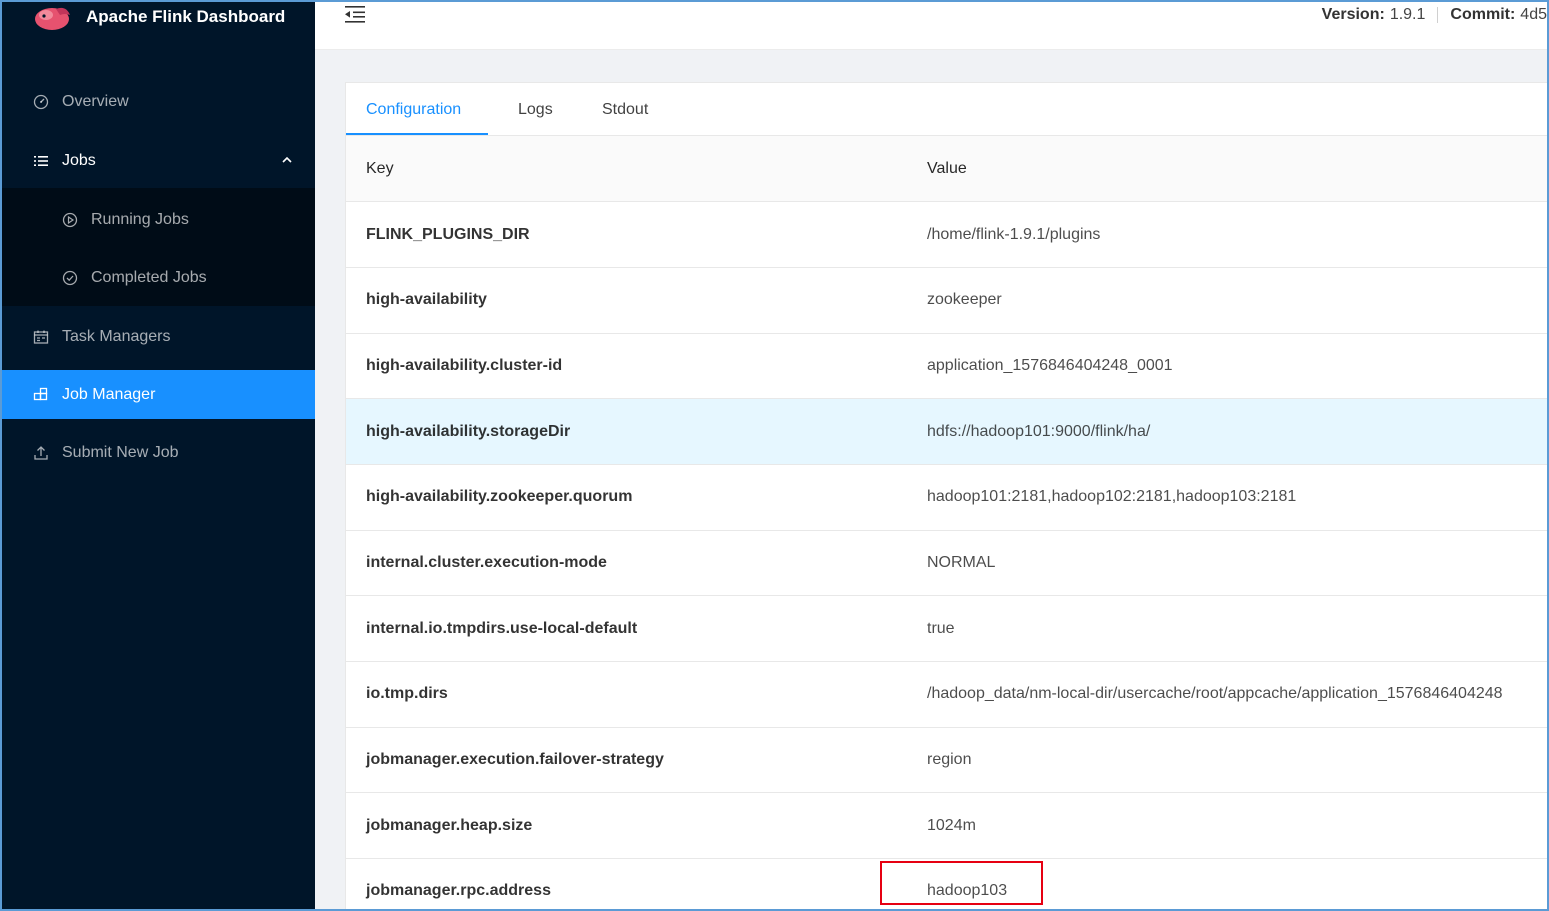 Image resolution: width=1549 pixels, height=911 pixels. I want to click on table-header-row: Key Value, so click(946, 169).